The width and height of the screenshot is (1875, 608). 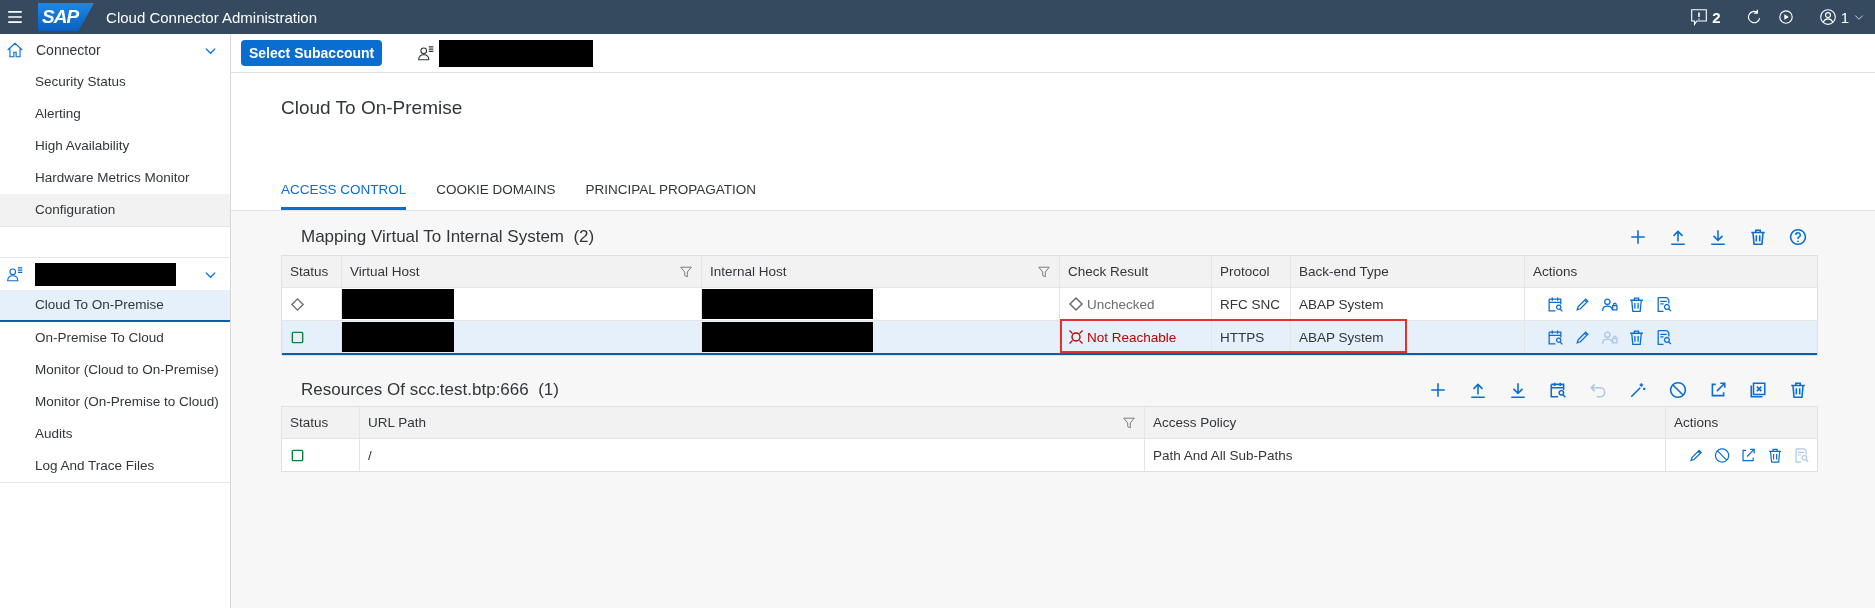 What do you see at coordinates (1136, 271) in the screenshot?
I see `column-header: Check Result` at bounding box center [1136, 271].